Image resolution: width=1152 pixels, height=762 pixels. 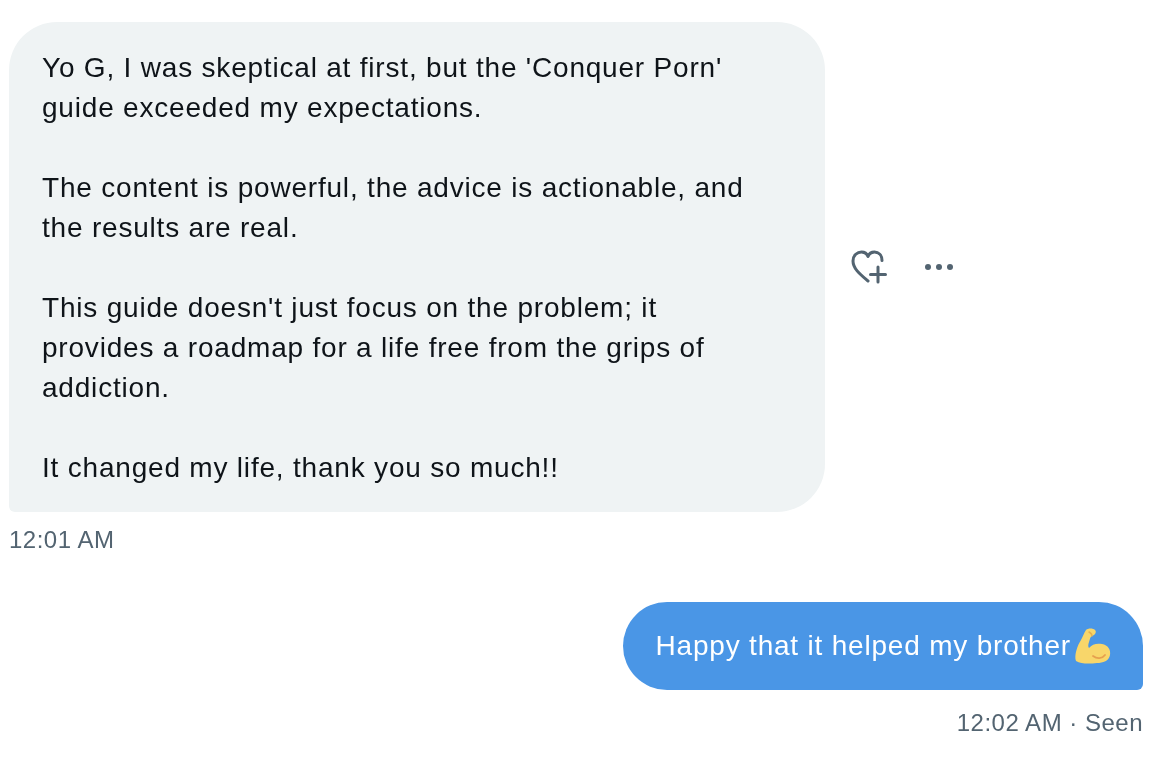 I want to click on more-button, so click(x=939, y=267).